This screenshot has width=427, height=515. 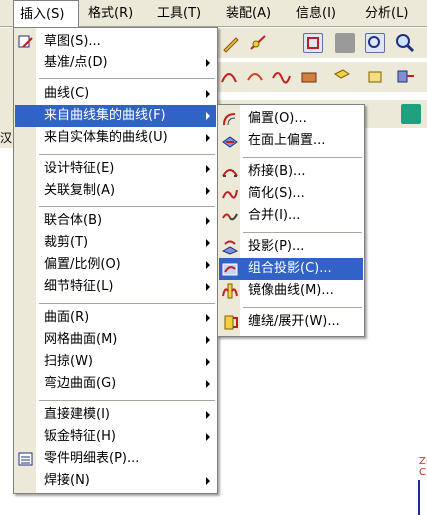 I want to click on mirror-curve-icon, so click(x=230, y=291).